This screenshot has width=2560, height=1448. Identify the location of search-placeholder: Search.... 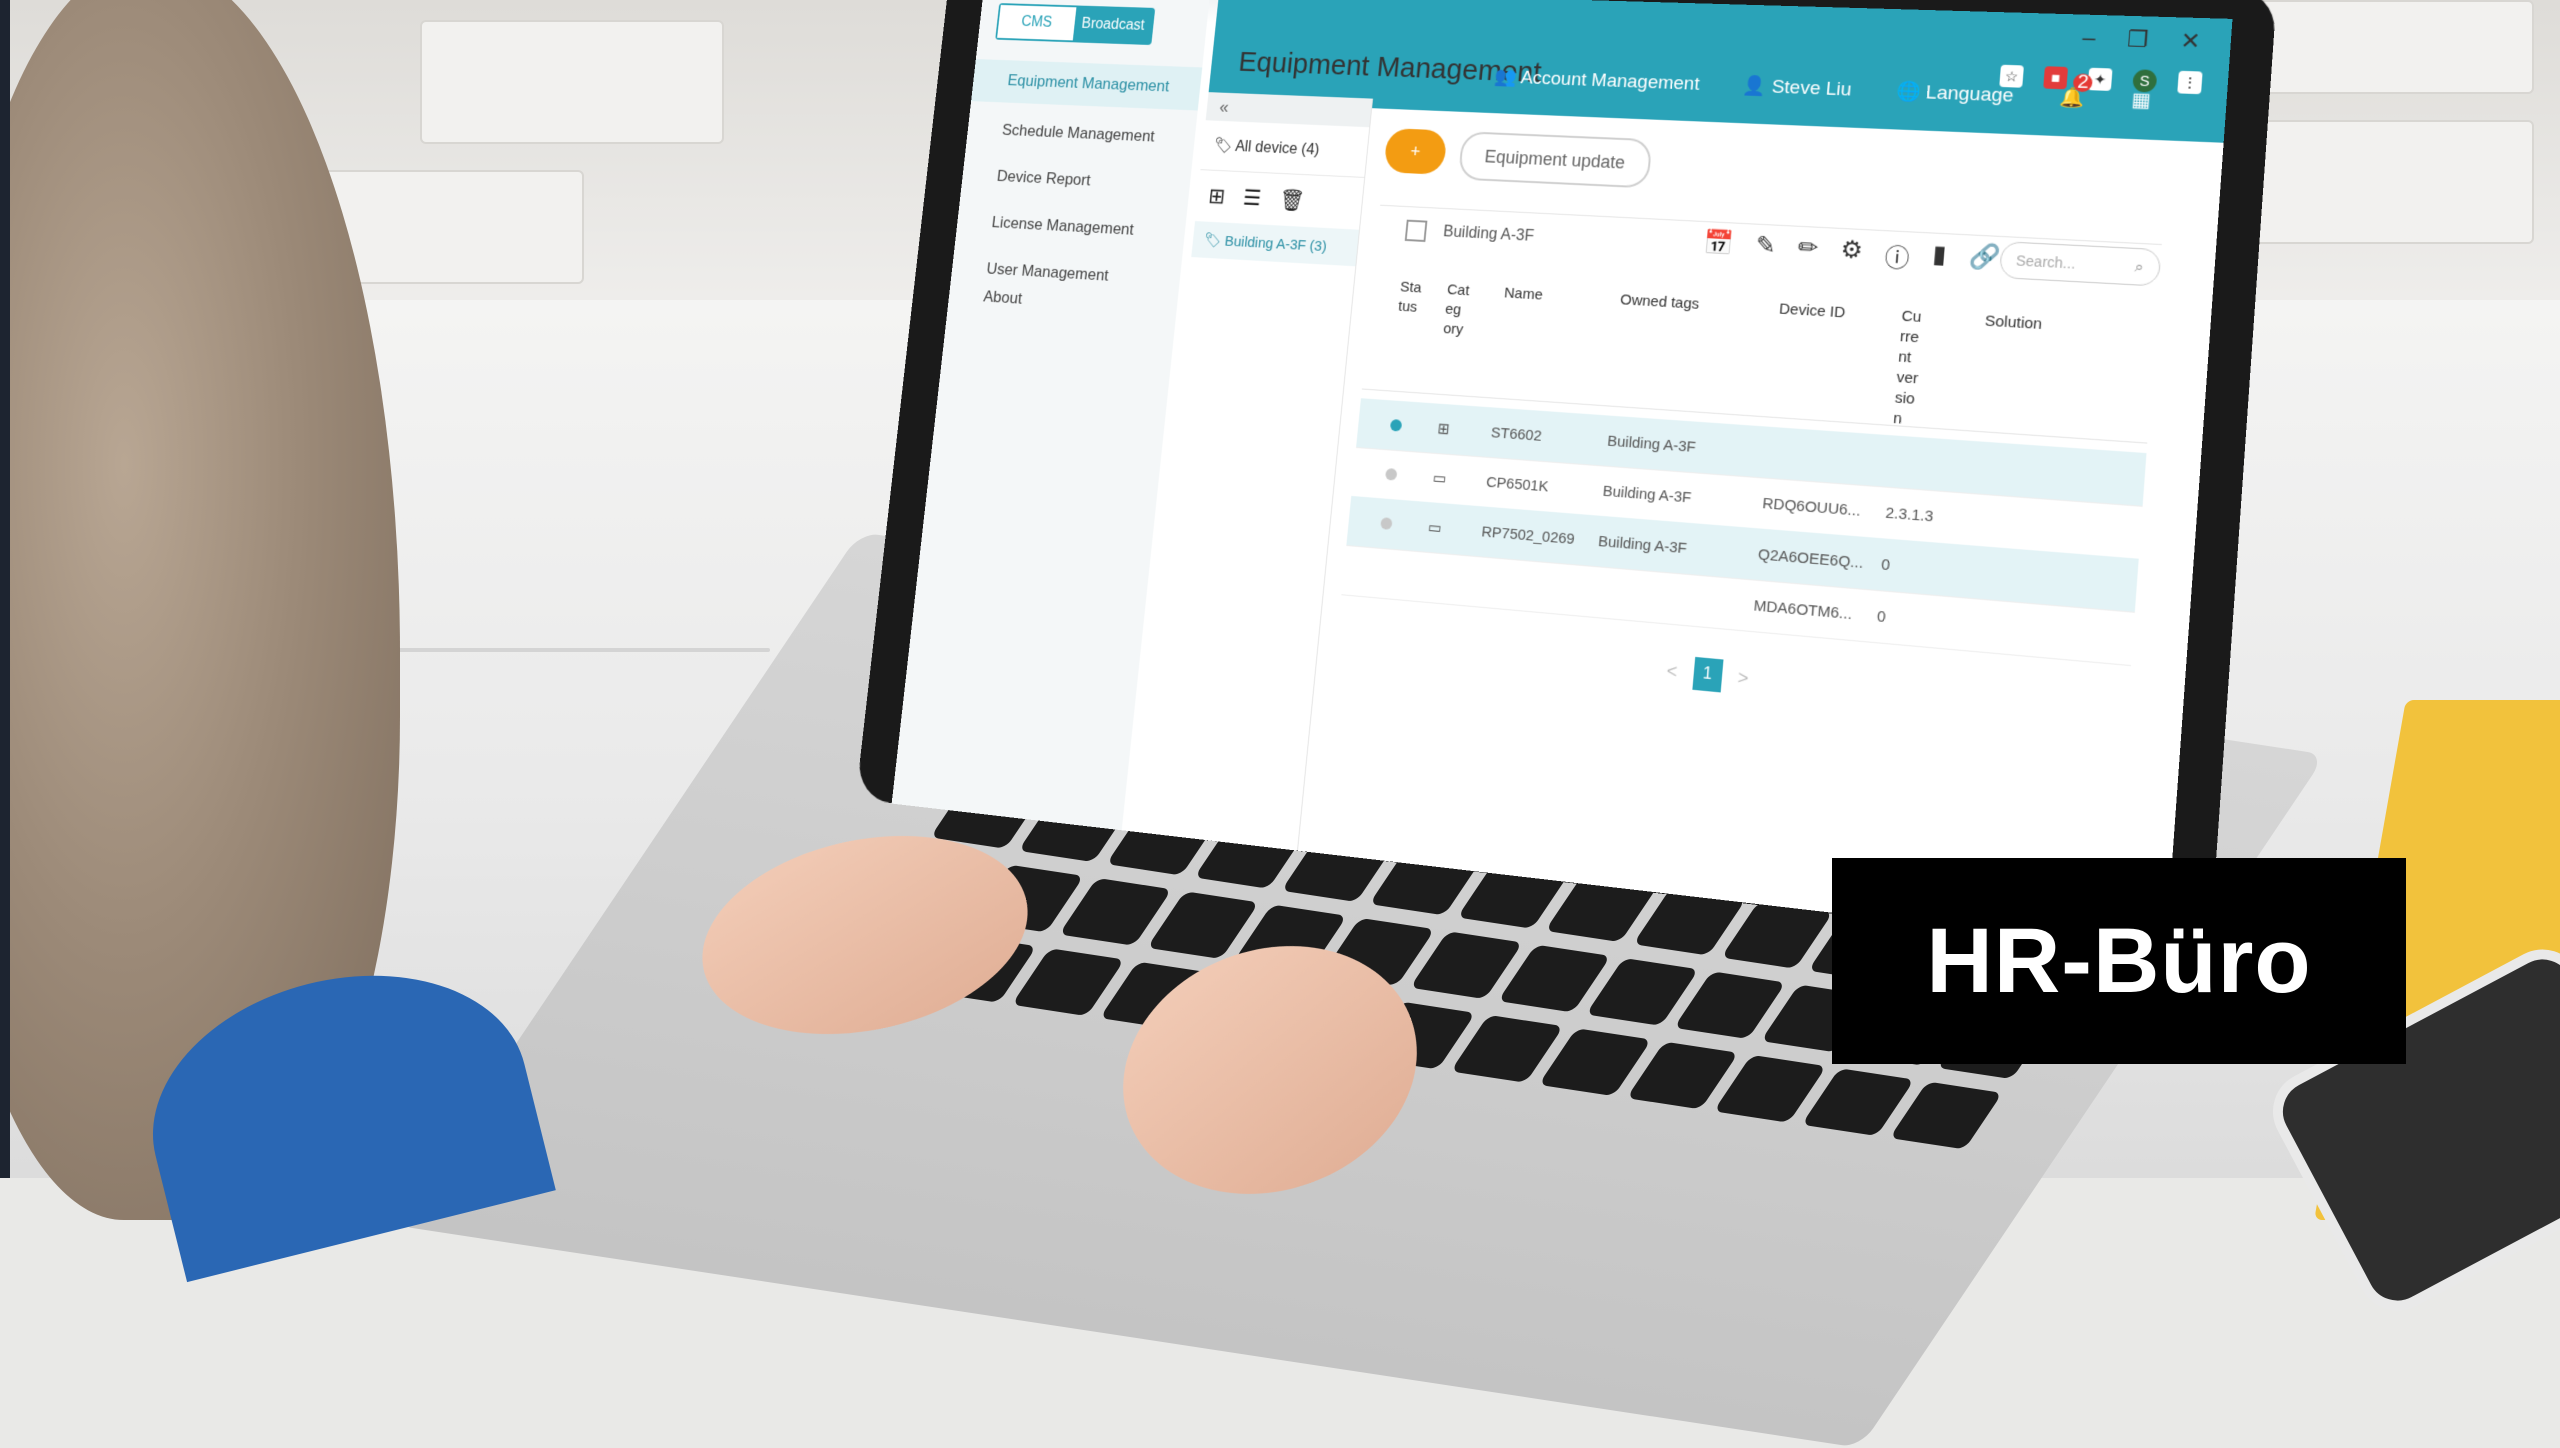
(2046, 262).